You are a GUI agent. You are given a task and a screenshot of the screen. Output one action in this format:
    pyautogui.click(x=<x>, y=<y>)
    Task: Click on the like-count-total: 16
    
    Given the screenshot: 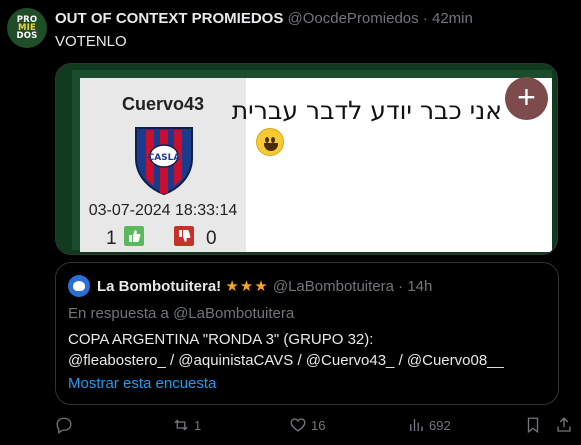 What is the action you would take?
    pyautogui.click(x=318, y=425)
    